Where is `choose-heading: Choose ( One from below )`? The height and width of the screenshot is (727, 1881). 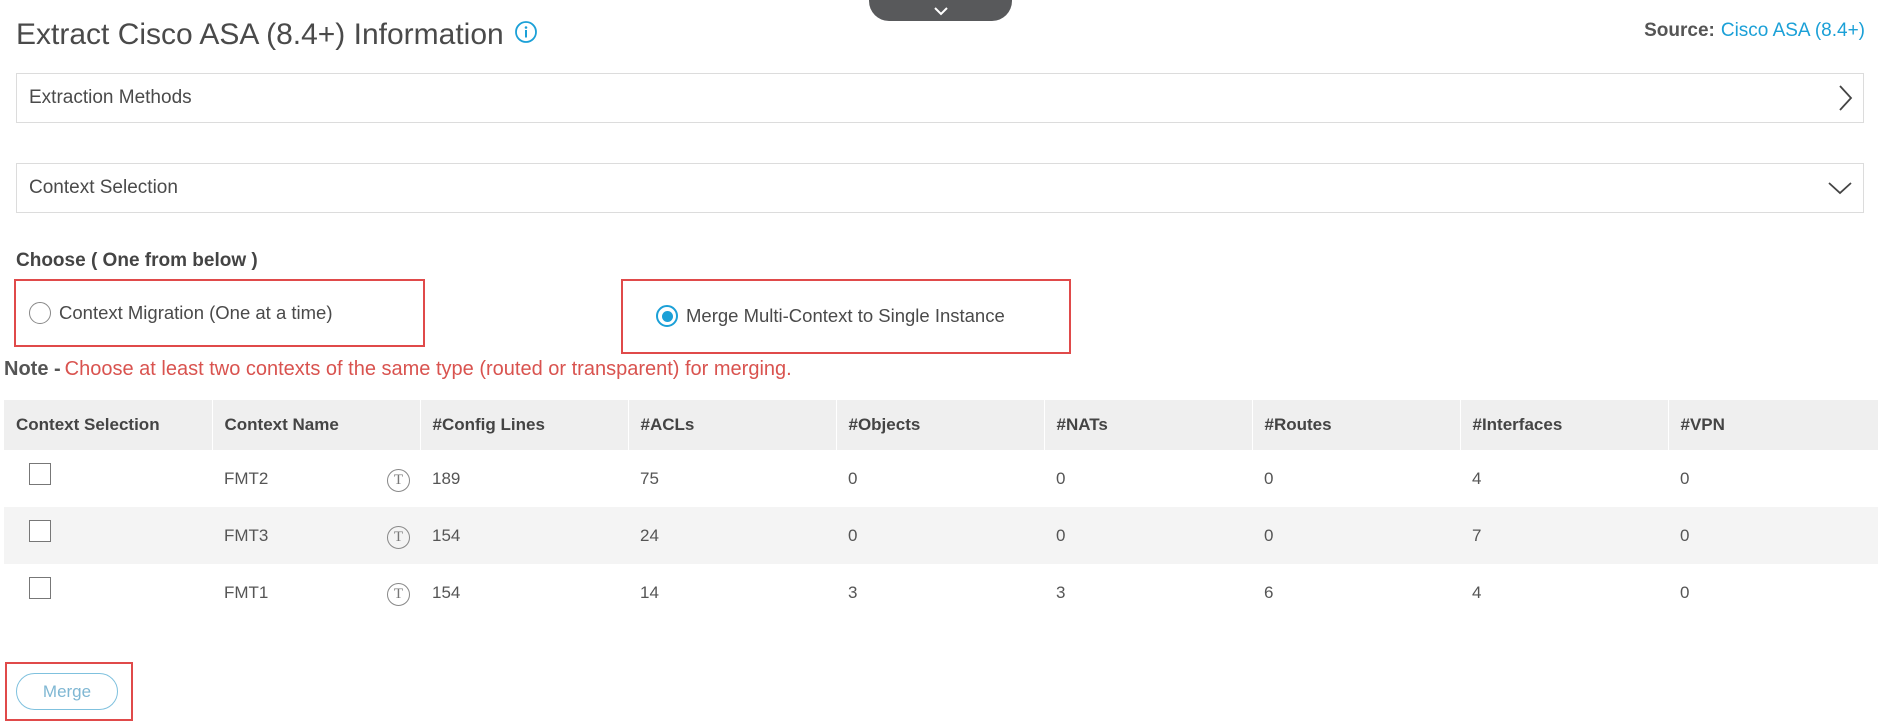
choose-heading: Choose ( One from below ) is located at coordinates (137, 260).